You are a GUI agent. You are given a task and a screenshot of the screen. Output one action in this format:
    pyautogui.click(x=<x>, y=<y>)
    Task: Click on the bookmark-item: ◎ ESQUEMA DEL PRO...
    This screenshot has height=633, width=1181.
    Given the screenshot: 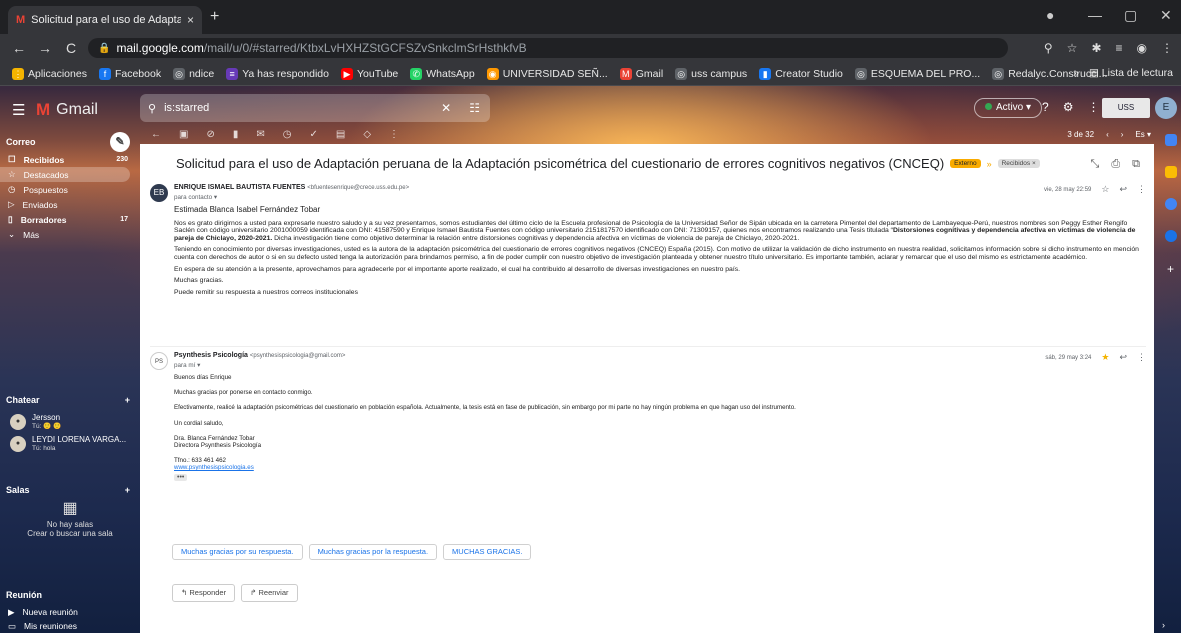 What is the action you would take?
    pyautogui.click(x=917, y=73)
    